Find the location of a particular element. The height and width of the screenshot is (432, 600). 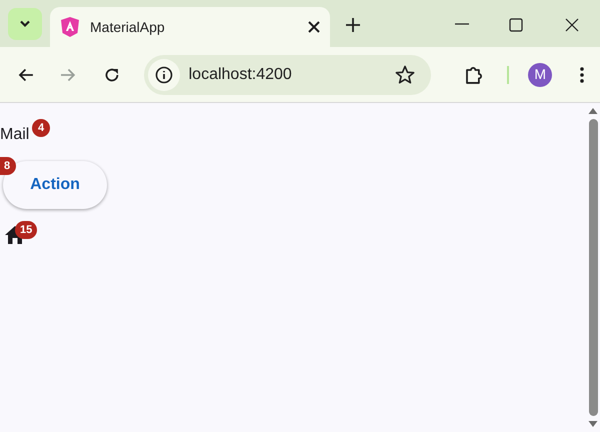

count-badge: 8 is located at coordinates (8, 166).